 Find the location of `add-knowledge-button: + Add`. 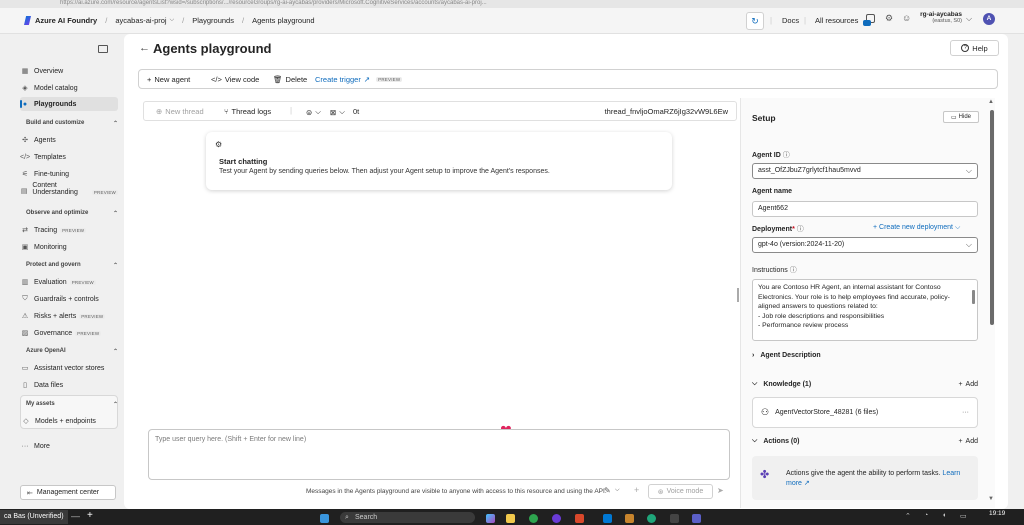

add-knowledge-button: + Add is located at coordinates (968, 384).